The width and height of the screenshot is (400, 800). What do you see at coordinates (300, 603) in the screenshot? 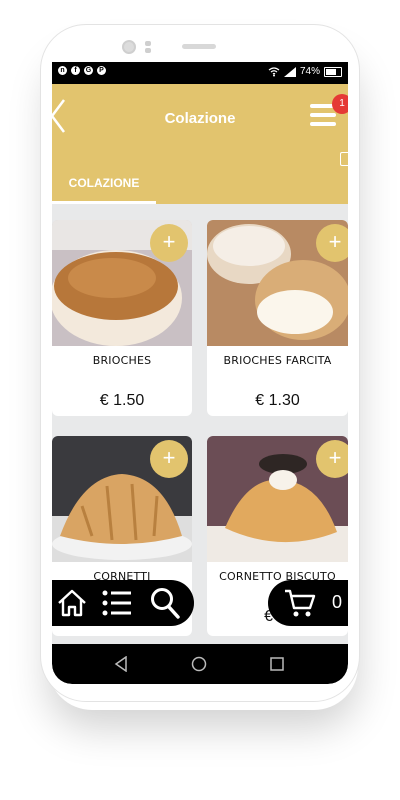
I see `cart-icon` at bounding box center [300, 603].